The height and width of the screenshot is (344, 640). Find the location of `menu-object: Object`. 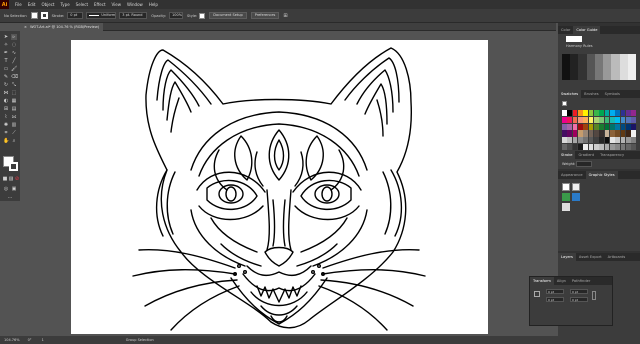

menu-object: Object is located at coordinates (47, 4).